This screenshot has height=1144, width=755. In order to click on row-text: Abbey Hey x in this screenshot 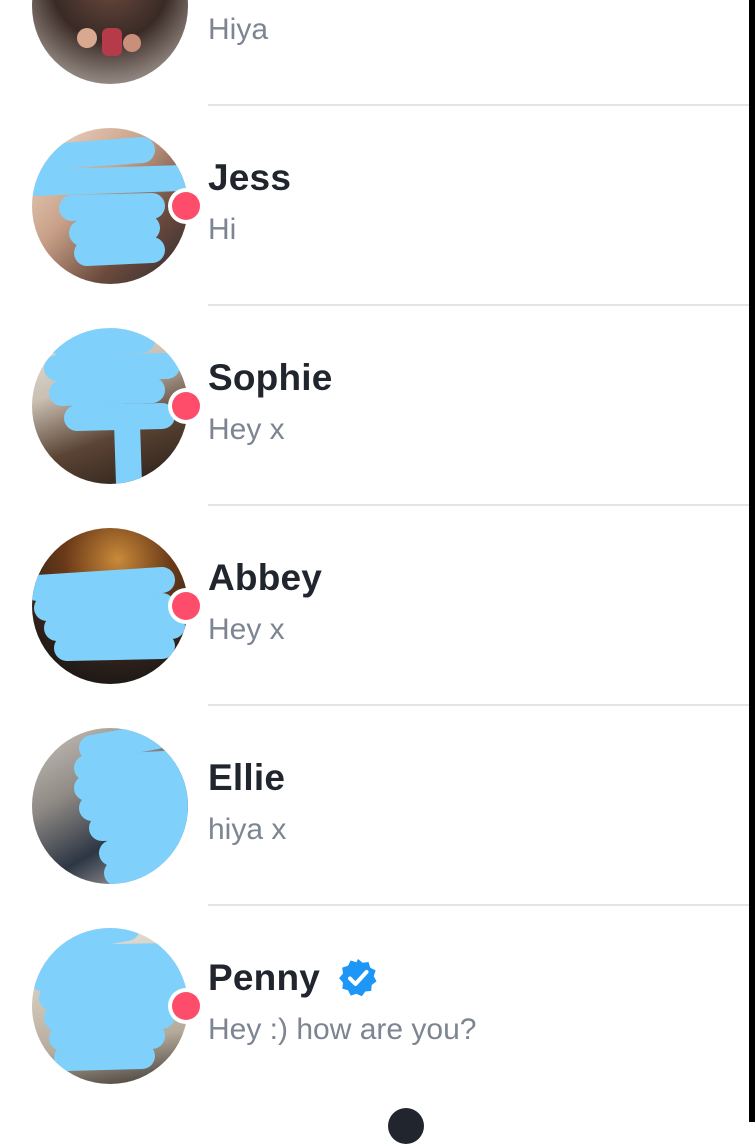, I will do `click(478, 602)`.